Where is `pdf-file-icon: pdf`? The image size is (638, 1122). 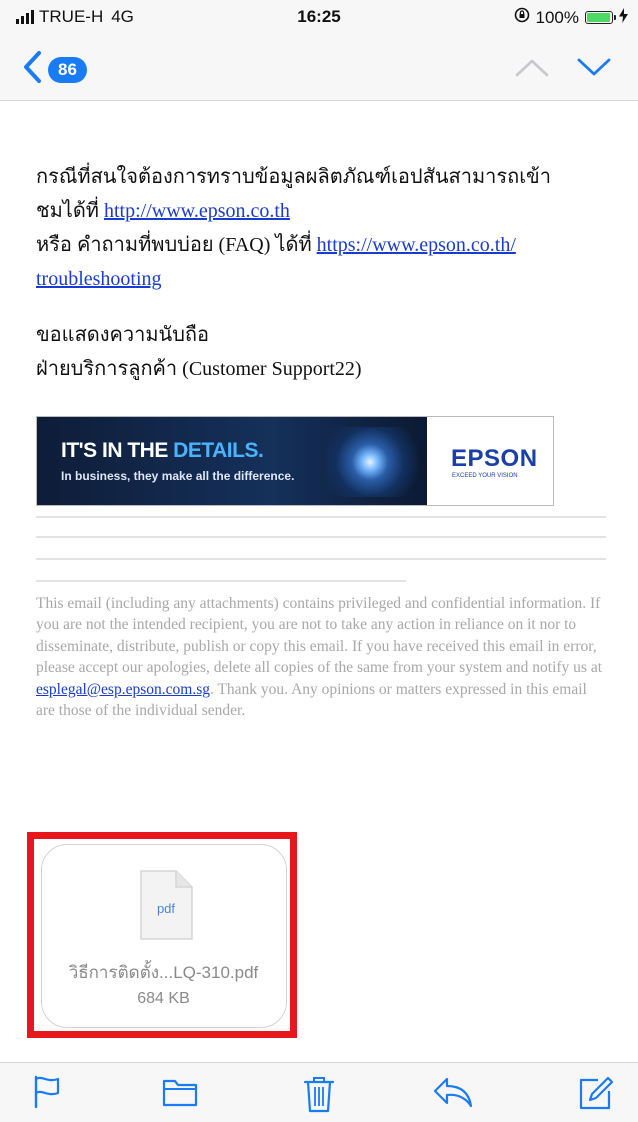
pdf-file-icon: pdf is located at coordinates (166, 907).